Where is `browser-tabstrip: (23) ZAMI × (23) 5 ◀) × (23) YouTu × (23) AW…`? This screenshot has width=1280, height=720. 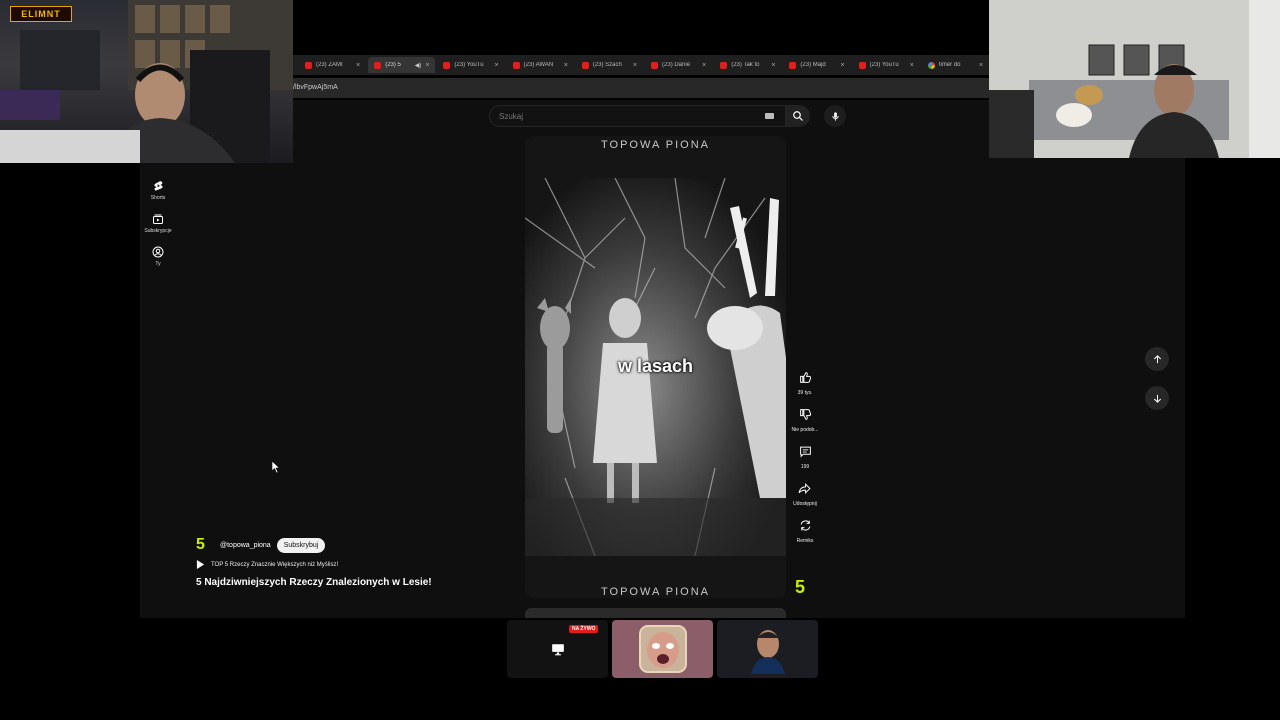 browser-tabstrip: (23) ZAMI × (23) 5 ◀) × (23) YouTu × (23) AW… is located at coordinates (641, 65).